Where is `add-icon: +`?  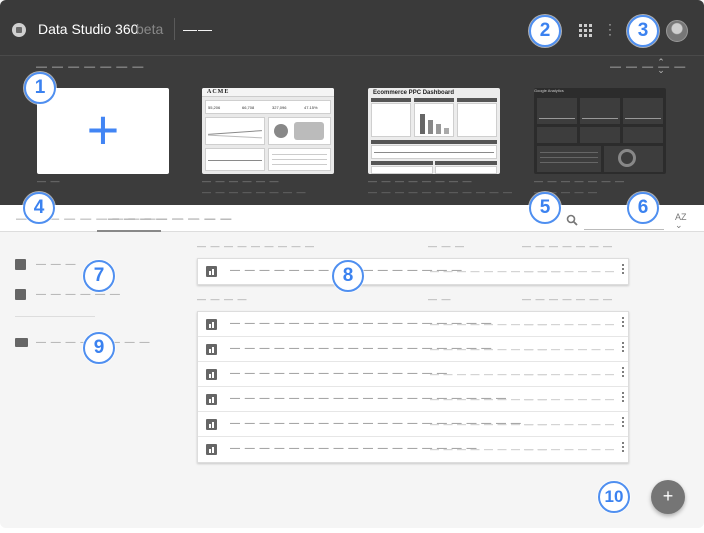
add-icon: + is located at coordinates (103, 129).